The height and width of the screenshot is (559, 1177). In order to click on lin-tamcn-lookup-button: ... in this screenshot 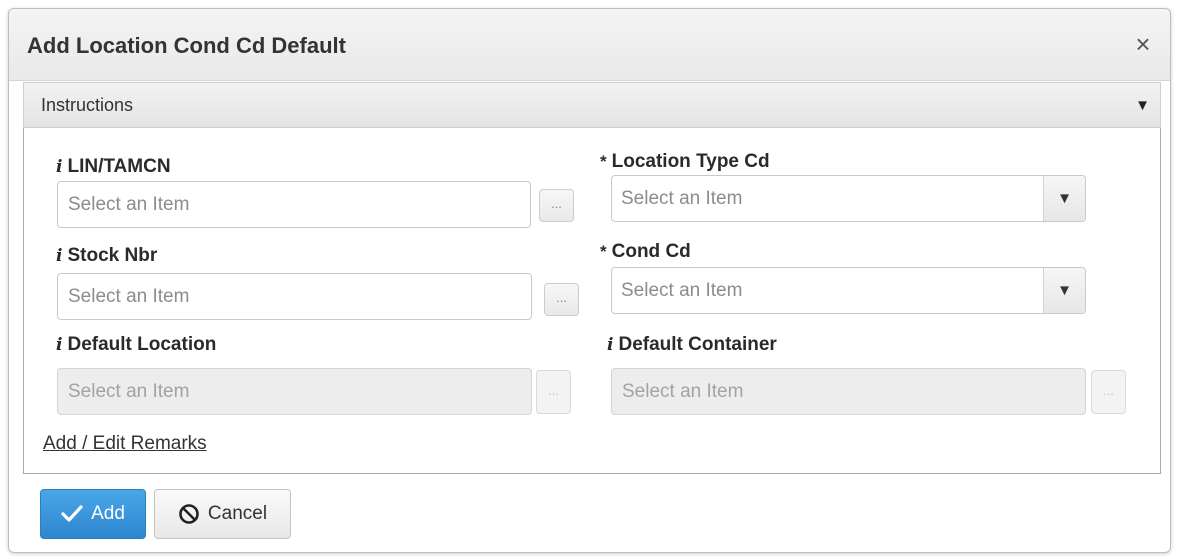, I will do `click(556, 205)`.